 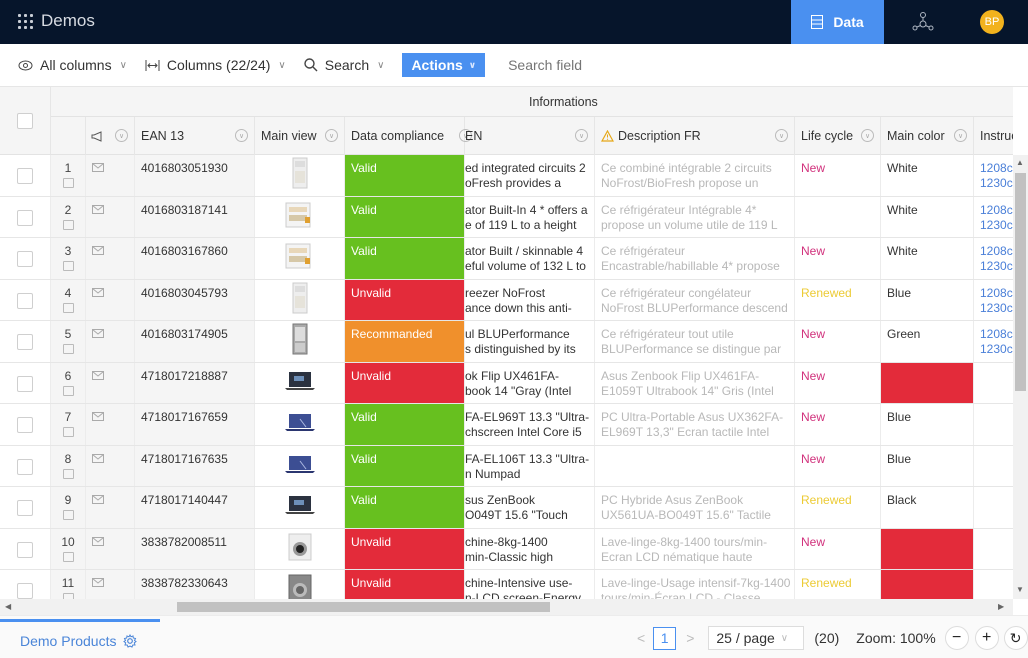 What do you see at coordinates (633, 65) in the screenshot?
I see `search-field-input` at bounding box center [633, 65].